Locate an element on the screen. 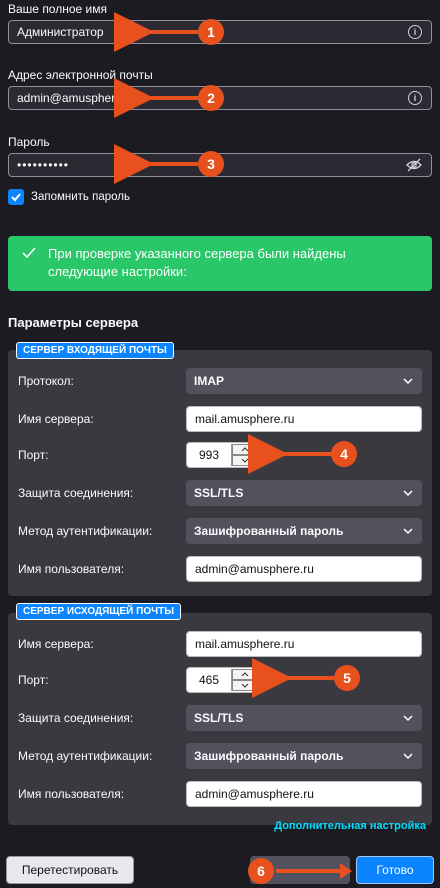 The height and width of the screenshot is (888, 440). callout-badge: 4 is located at coordinates (344, 454).